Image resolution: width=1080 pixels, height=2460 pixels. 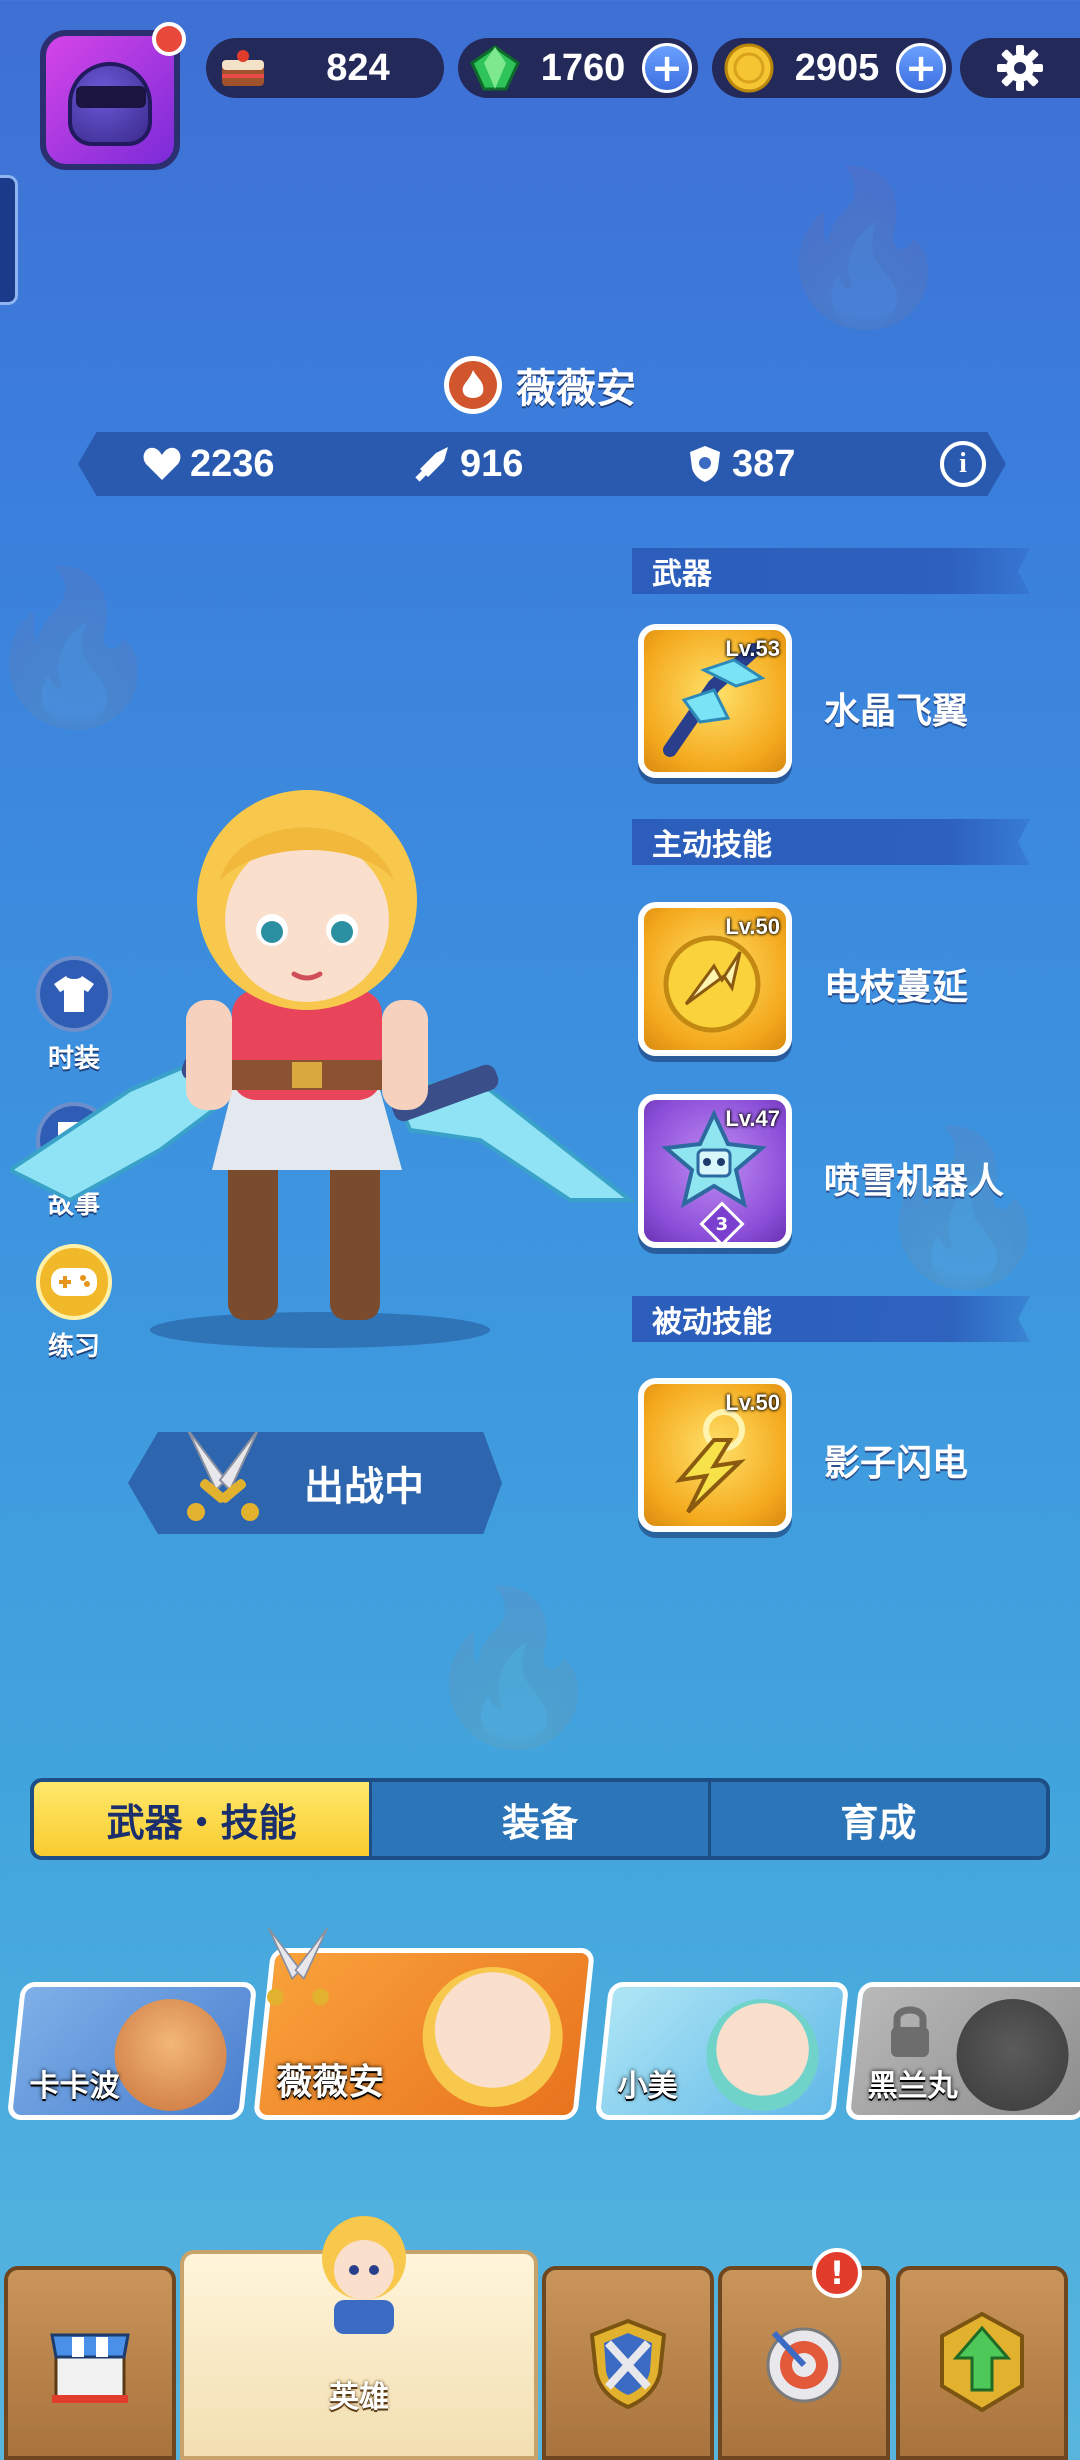 What do you see at coordinates (576, 389) in the screenshot?
I see `hero-name: 薇薇安` at bounding box center [576, 389].